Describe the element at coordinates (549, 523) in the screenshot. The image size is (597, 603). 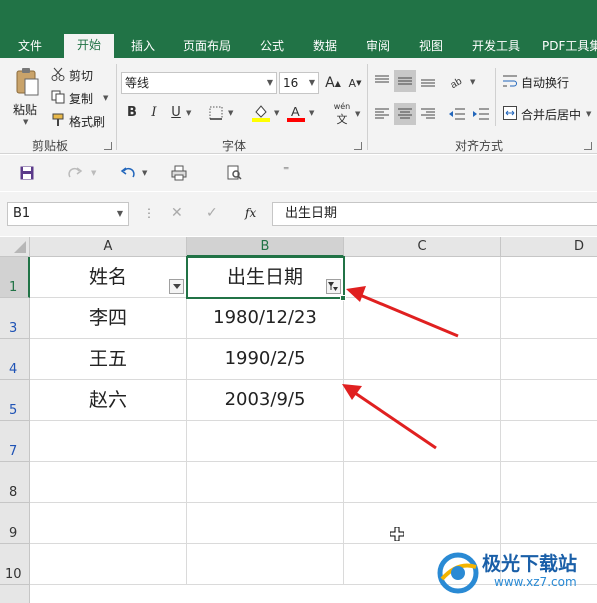
I see `cell-d9` at that location.